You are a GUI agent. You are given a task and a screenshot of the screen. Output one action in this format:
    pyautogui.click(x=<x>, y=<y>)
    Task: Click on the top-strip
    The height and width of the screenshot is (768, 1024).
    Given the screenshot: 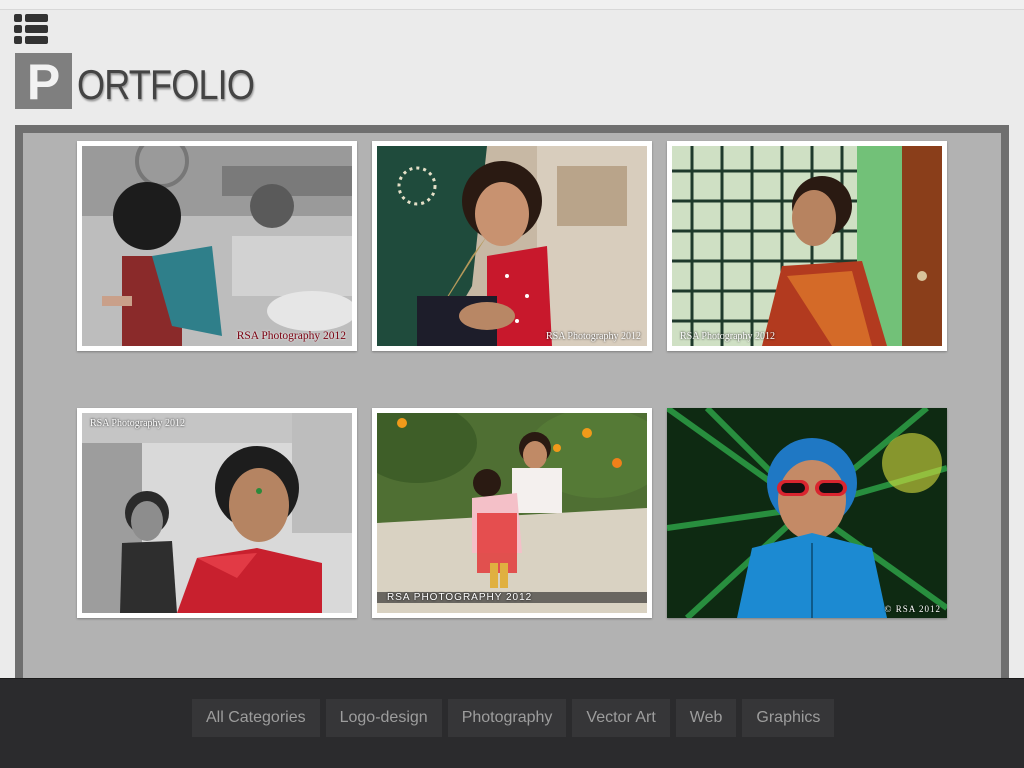 What is the action you would take?
    pyautogui.click(x=512, y=5)
    